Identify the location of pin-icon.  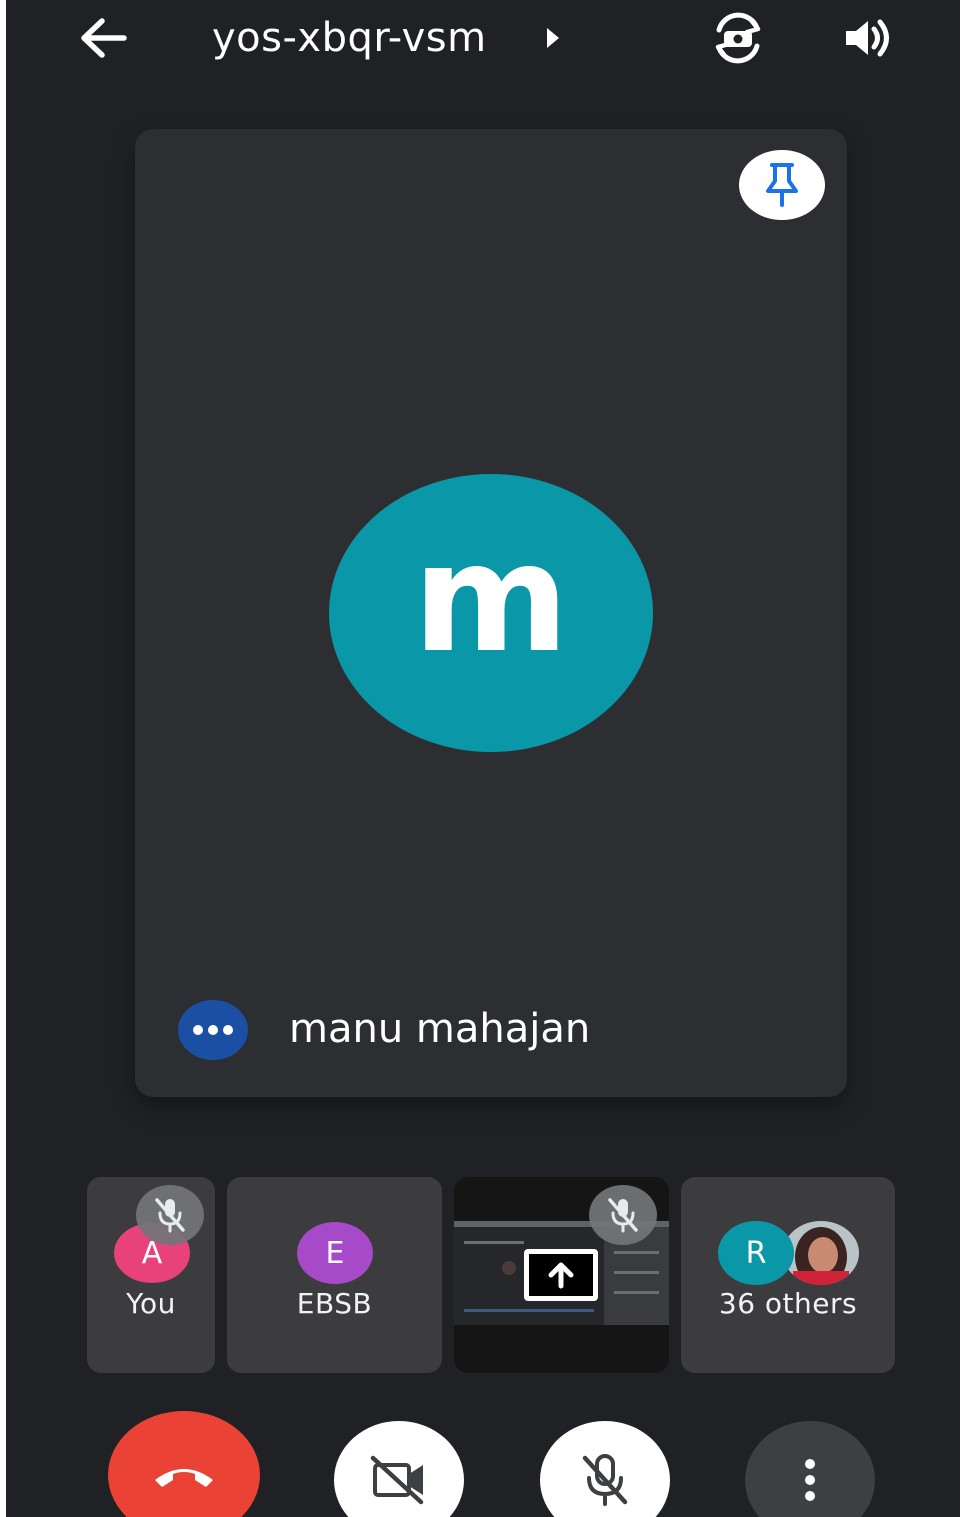
(782, 185).